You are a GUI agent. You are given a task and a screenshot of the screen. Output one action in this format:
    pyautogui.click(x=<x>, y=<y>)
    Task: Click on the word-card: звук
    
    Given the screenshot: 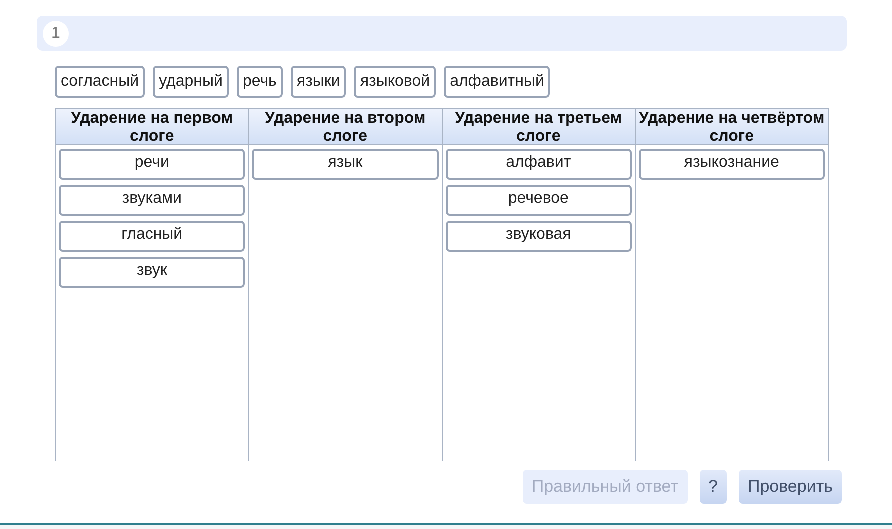 What is the action you would take?
    pyautogui.click(x=152, y=272)
    